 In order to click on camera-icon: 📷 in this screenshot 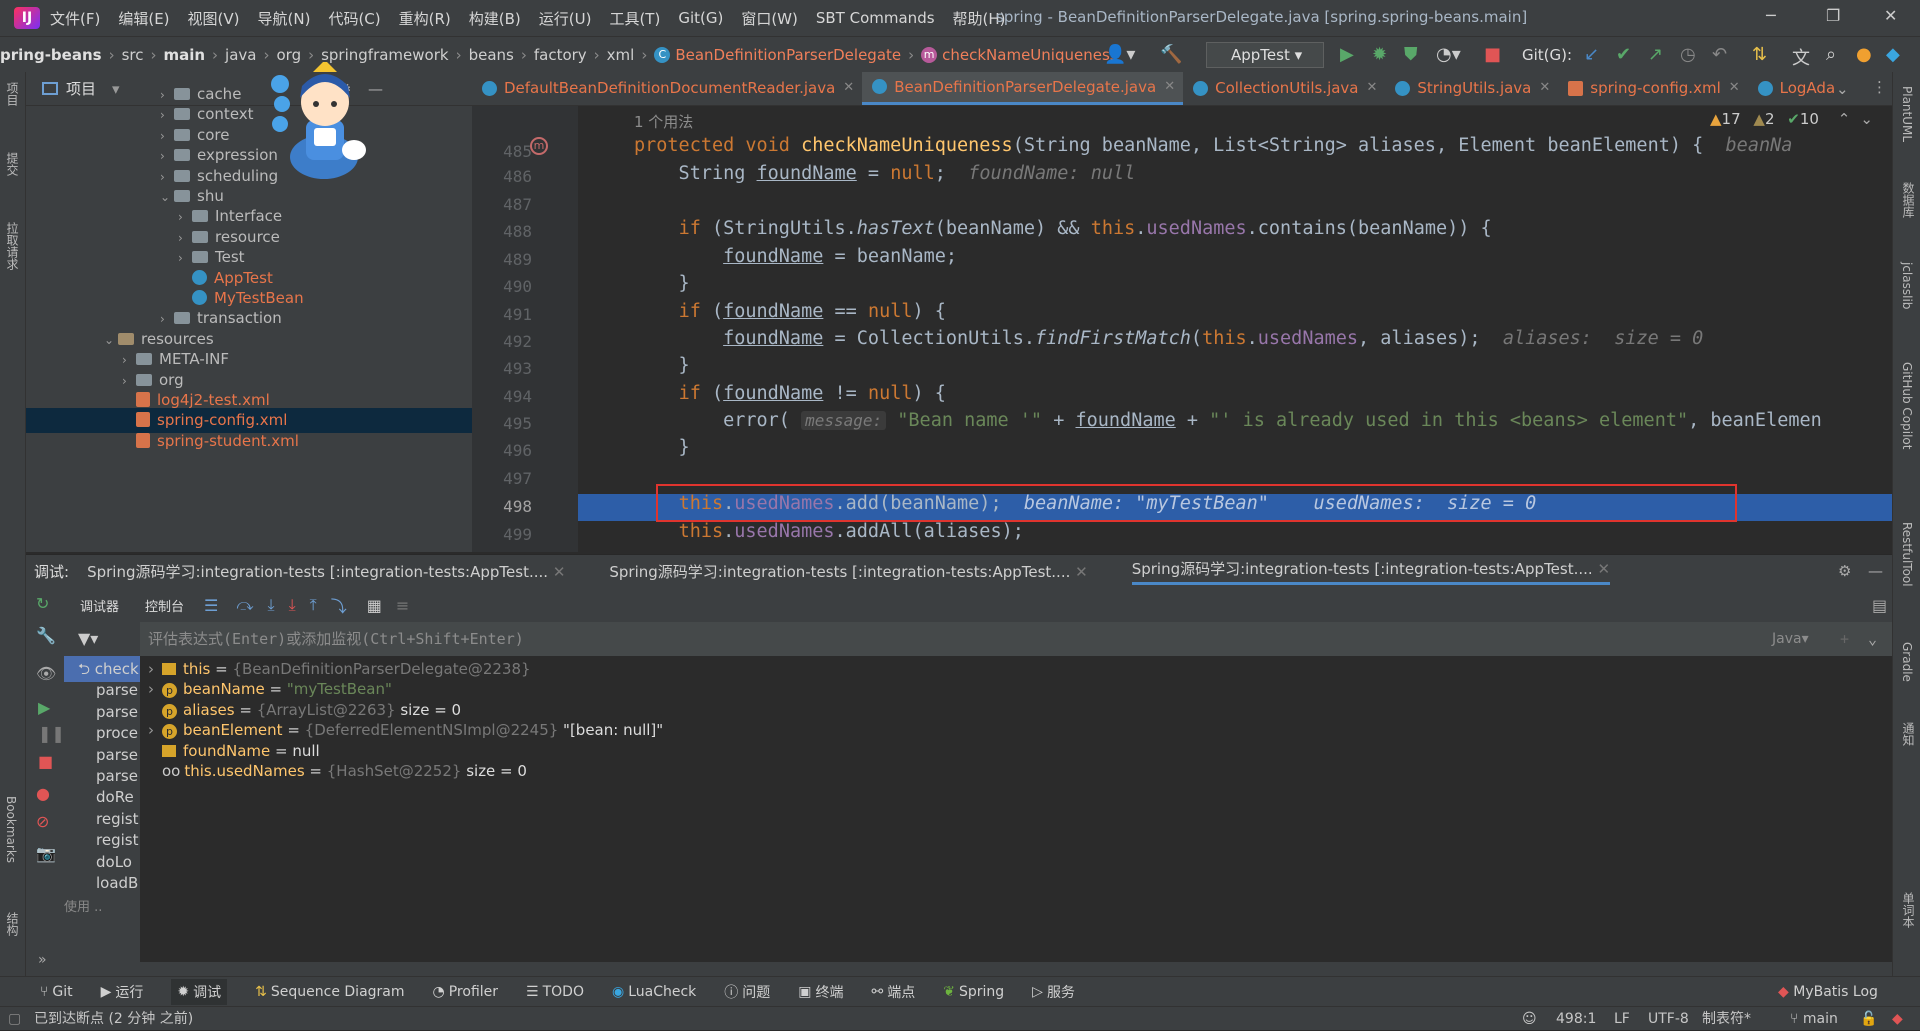, I will do `click(46, 853)`.